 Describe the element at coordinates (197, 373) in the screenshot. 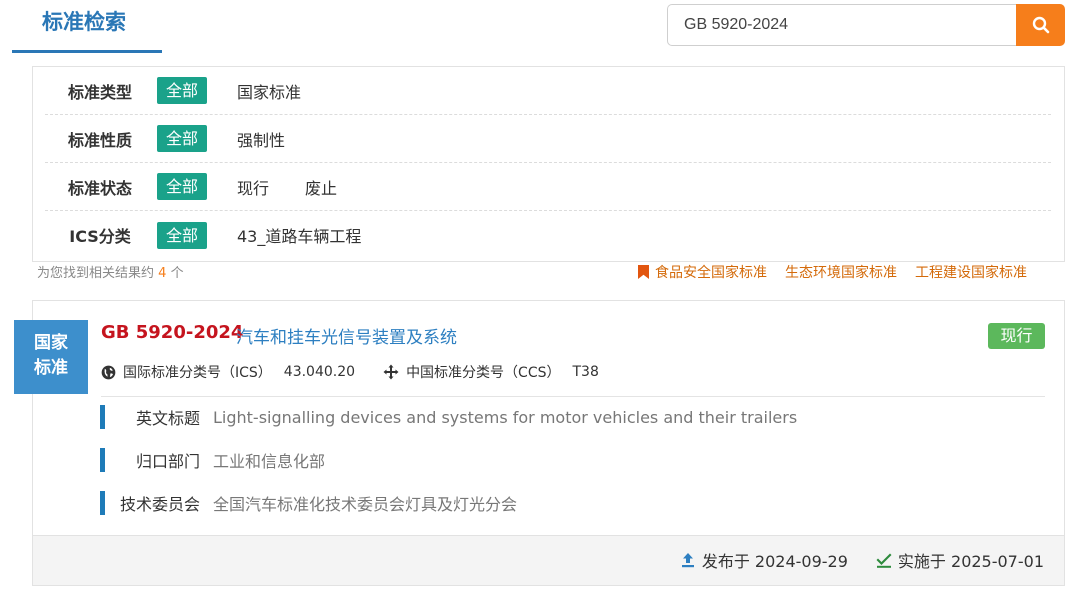

I see `ics-label: 国际标准分类号（ICS）` at that location.